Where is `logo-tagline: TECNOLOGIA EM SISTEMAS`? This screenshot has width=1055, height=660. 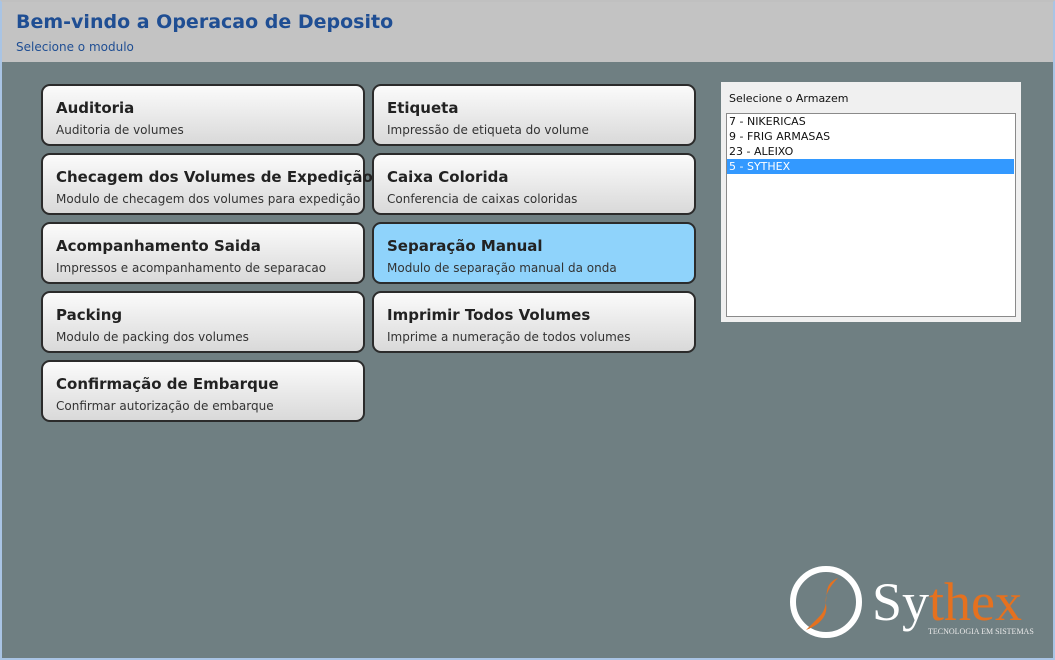
logo-tagline: TECNOLOGIA EM SISTEMAS is located at coordinates (981, 631).